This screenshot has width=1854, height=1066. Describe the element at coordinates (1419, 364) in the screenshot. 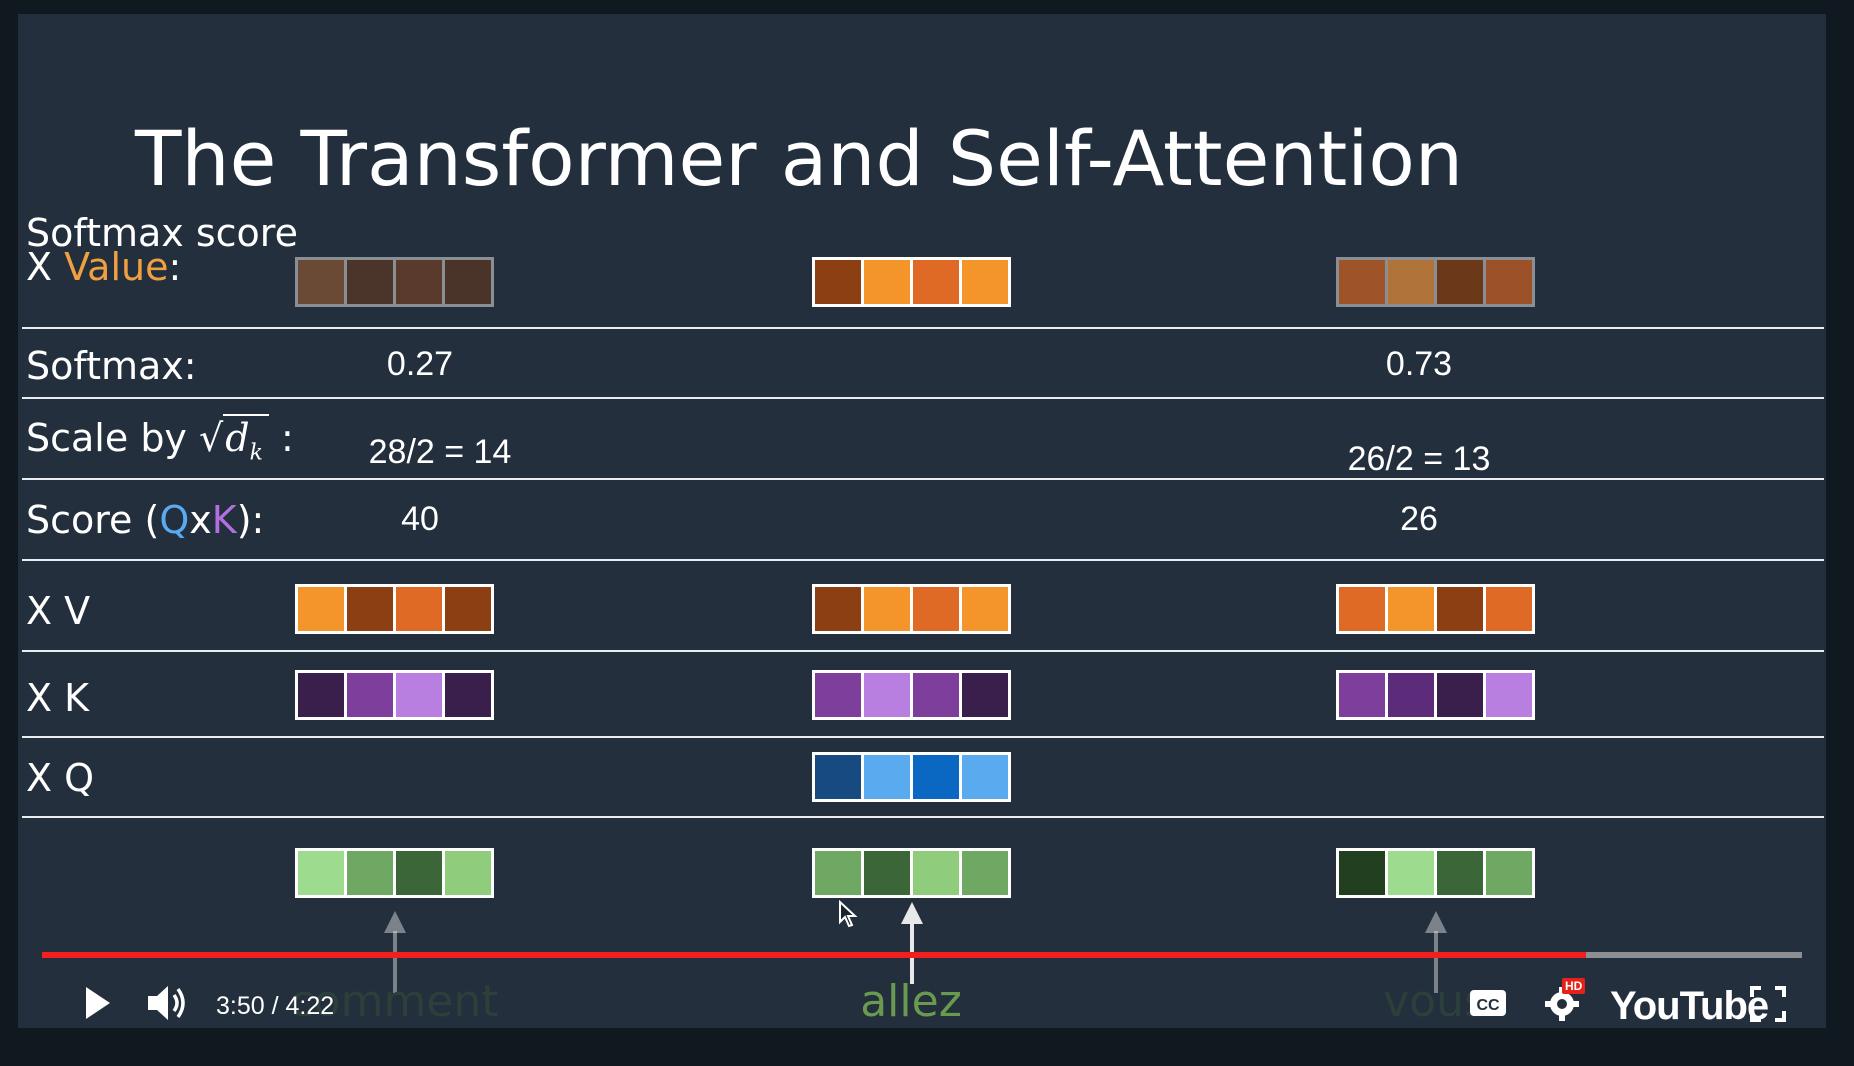

I see `softmax-value-2: 0.73` at that location.